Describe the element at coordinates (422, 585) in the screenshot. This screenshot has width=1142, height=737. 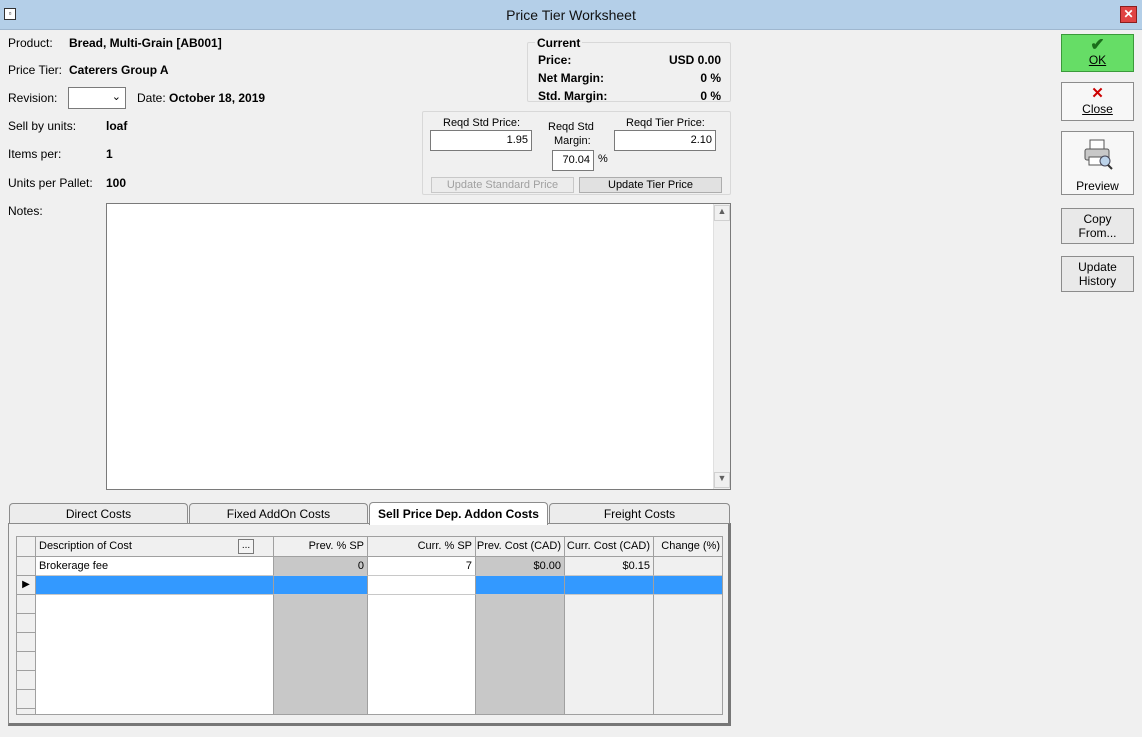
I see `new-row-curr-pct-sp` at that location.